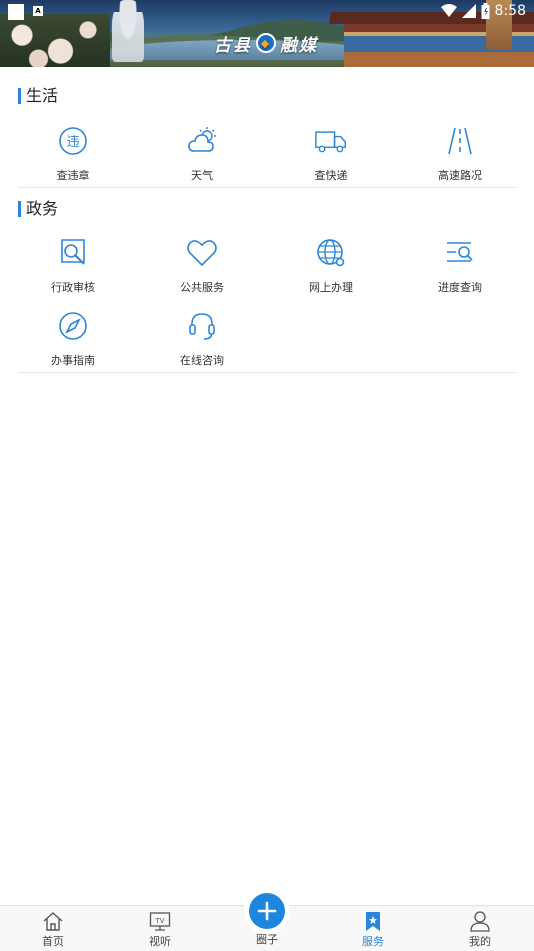  What do you see at coordinates (331, 158) in the screenshot?
I see `service-item-delivery: 查快递` at bounding box center [331, 158].